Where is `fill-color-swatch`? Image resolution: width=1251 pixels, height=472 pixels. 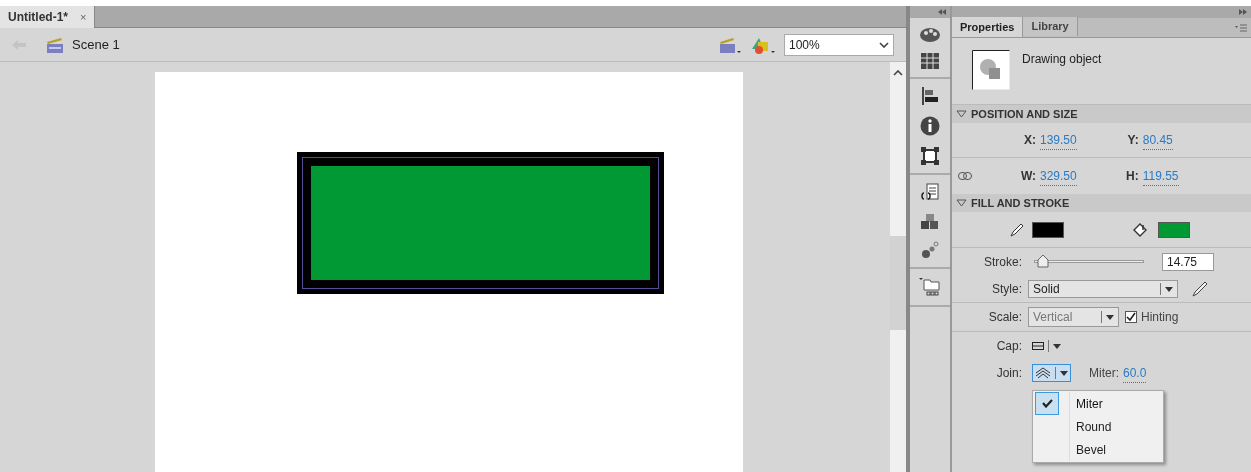
fill-color-swatch is located at coordinates (1174, 229).